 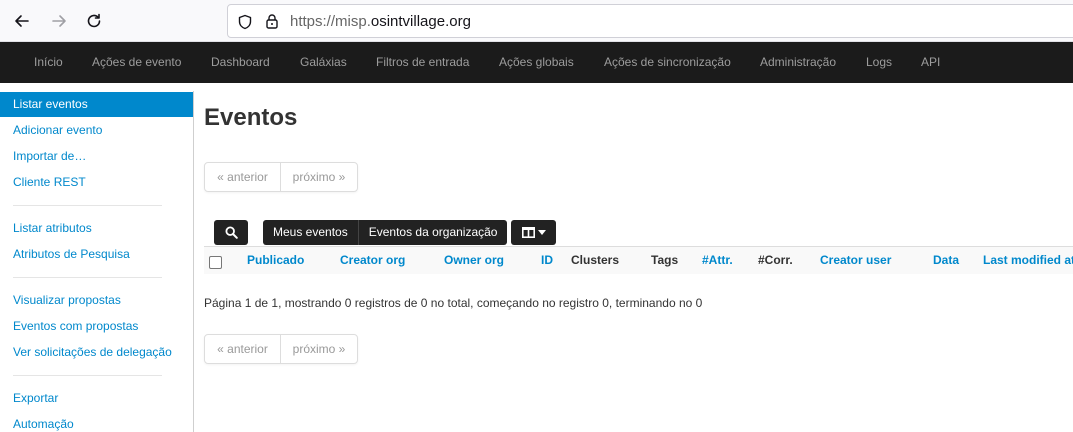 I want to click on nav-item-acoes-de-sincronizacao: Ações de sincronização, so click(x=667, y=62).